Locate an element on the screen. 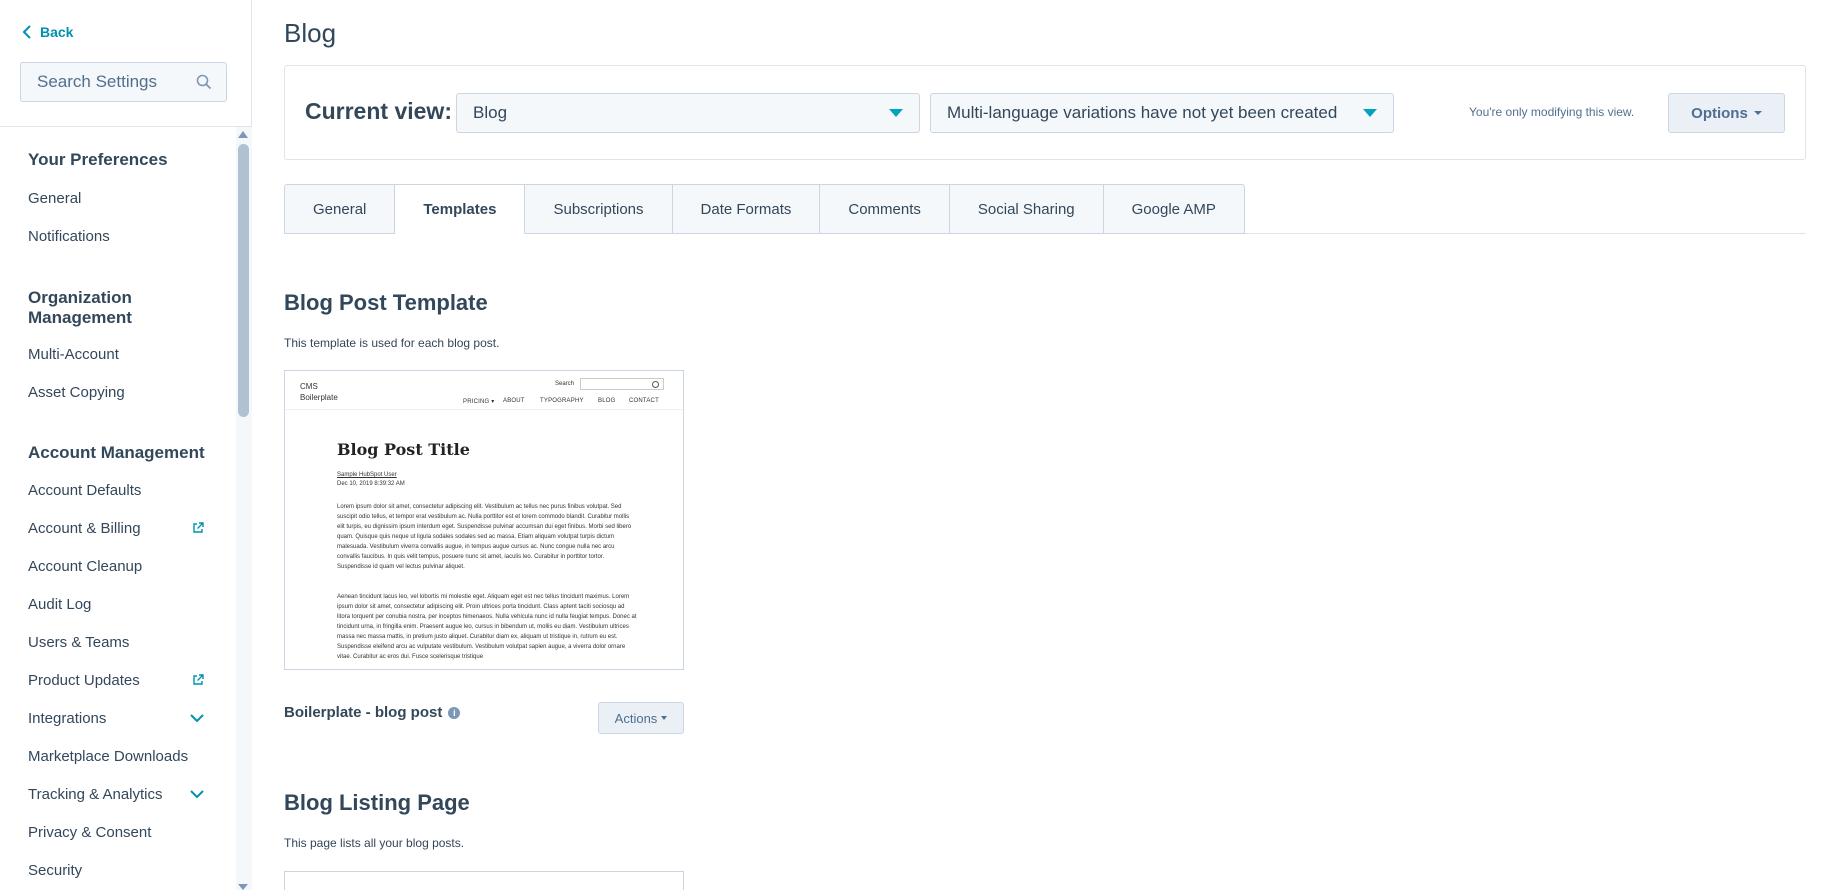  template-name: Boilerplate - blog post i is located at coordinates (372, 712).